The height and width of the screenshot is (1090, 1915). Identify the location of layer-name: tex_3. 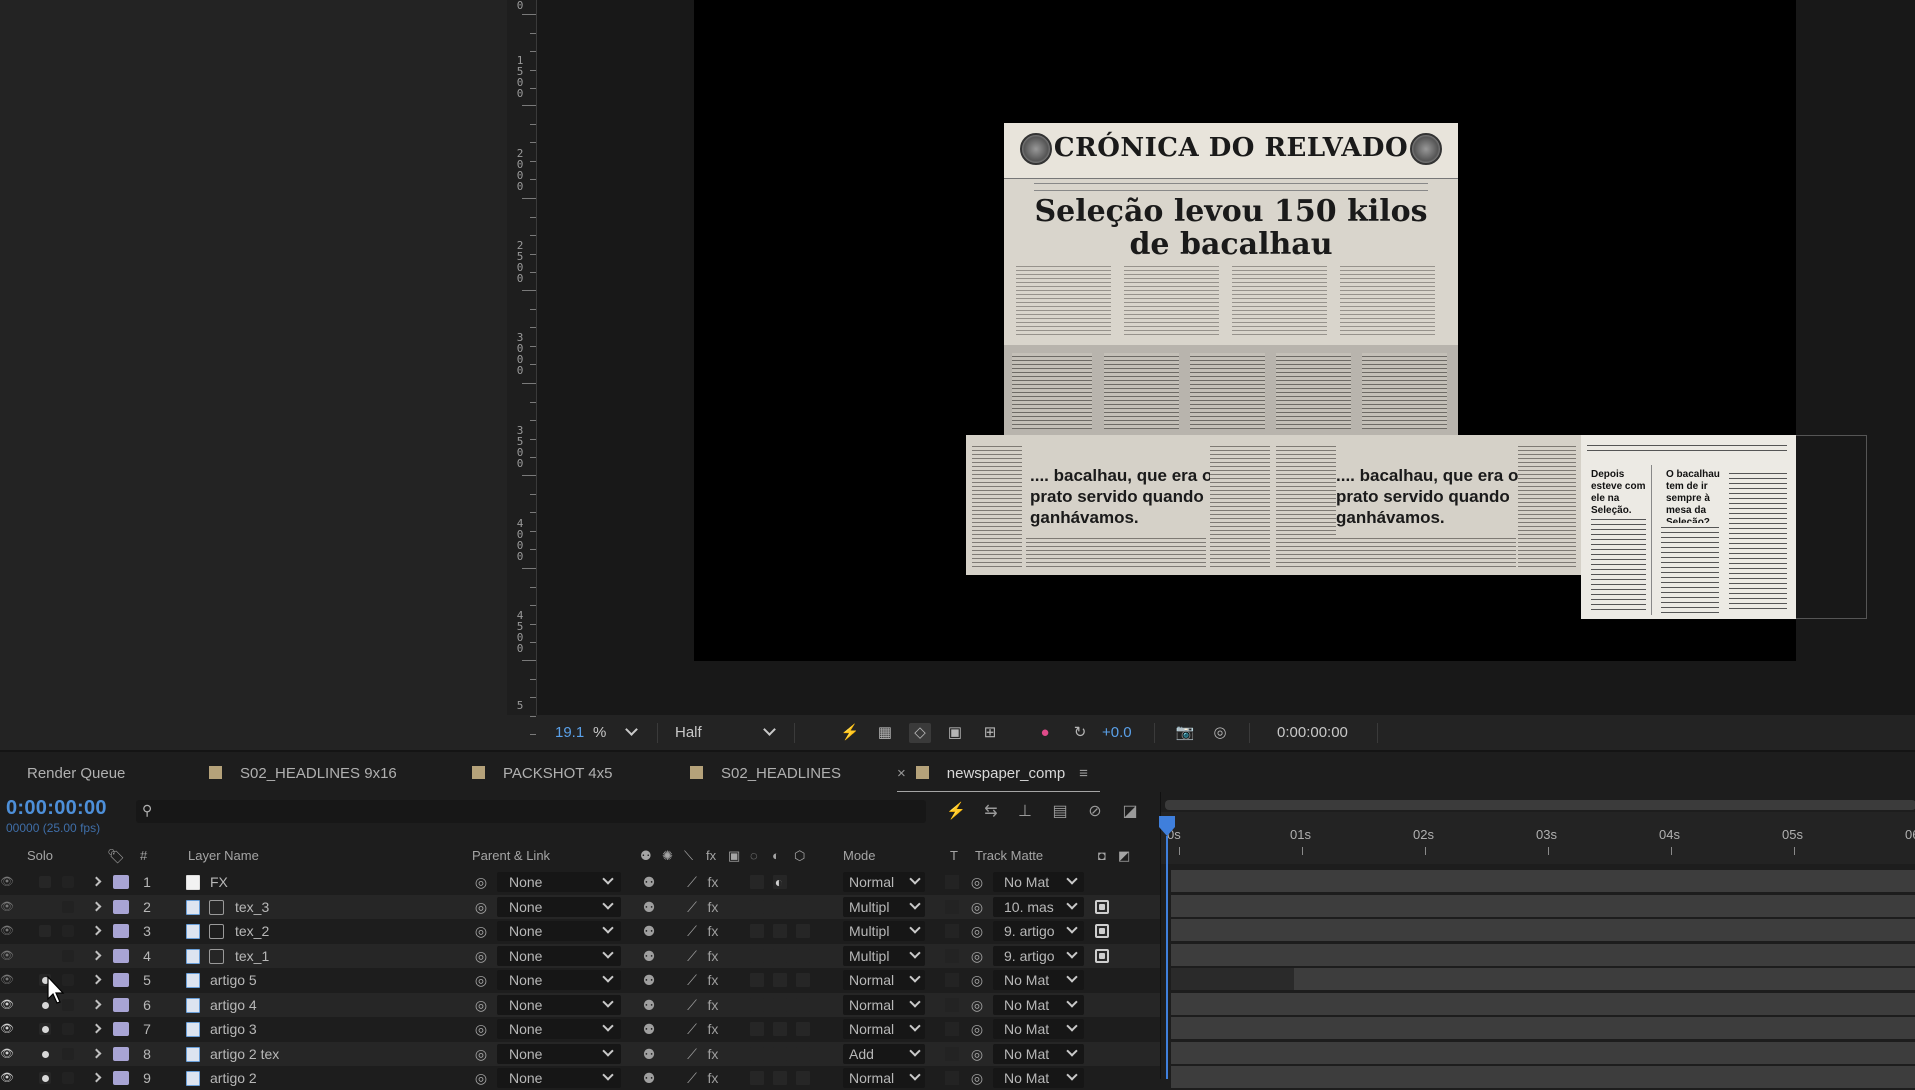
(252, 907).